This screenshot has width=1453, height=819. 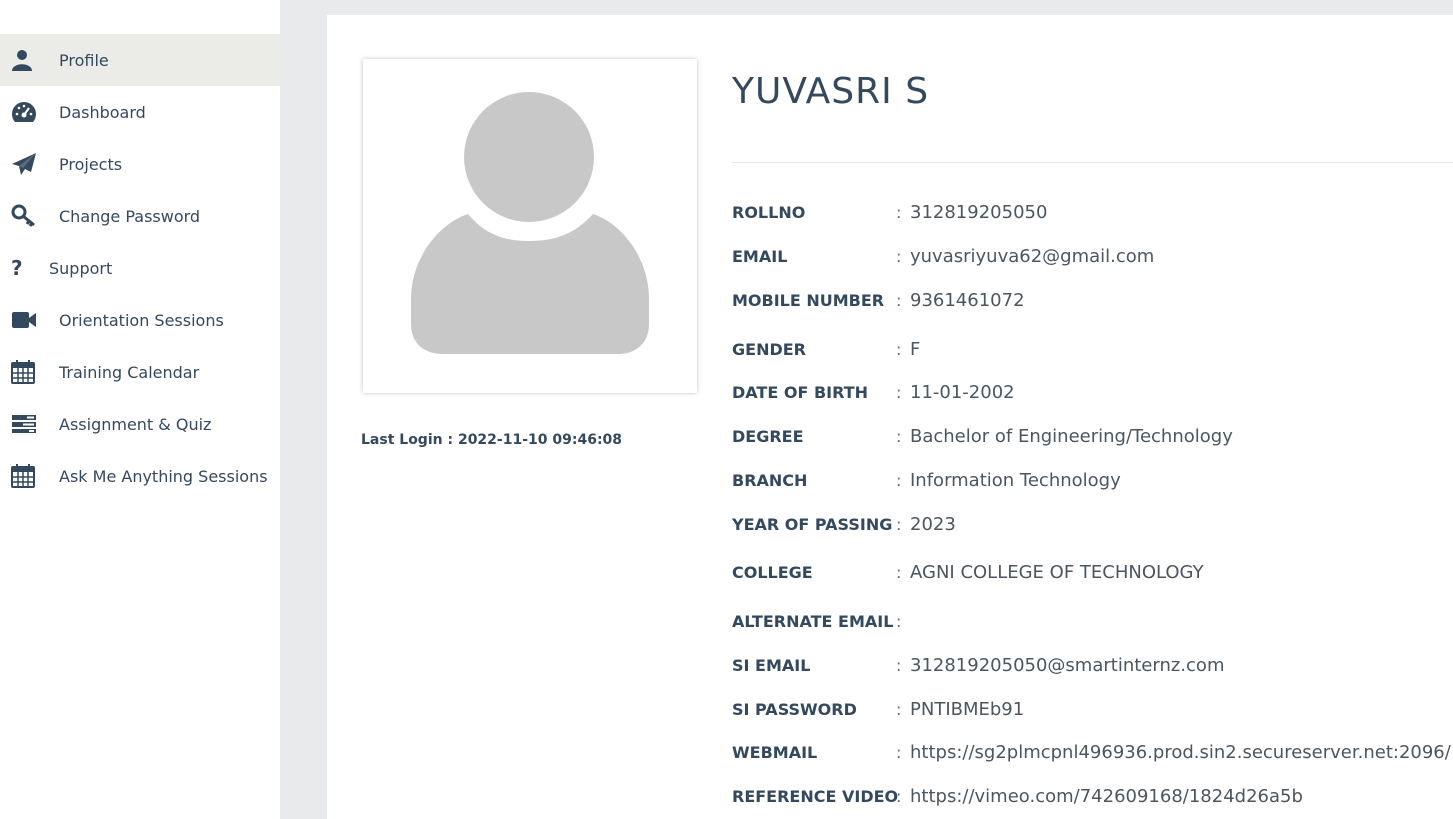 I want to click on detail-row-mobile: MOBILE NUMBER:9361461072, so click(x=878, y=300).